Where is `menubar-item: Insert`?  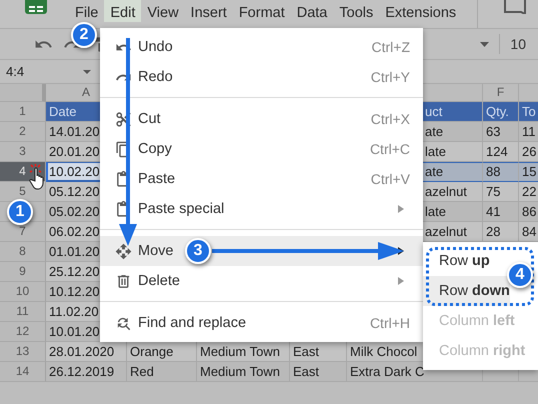
menubar-item: Insert is located at coordinates (208, 11).